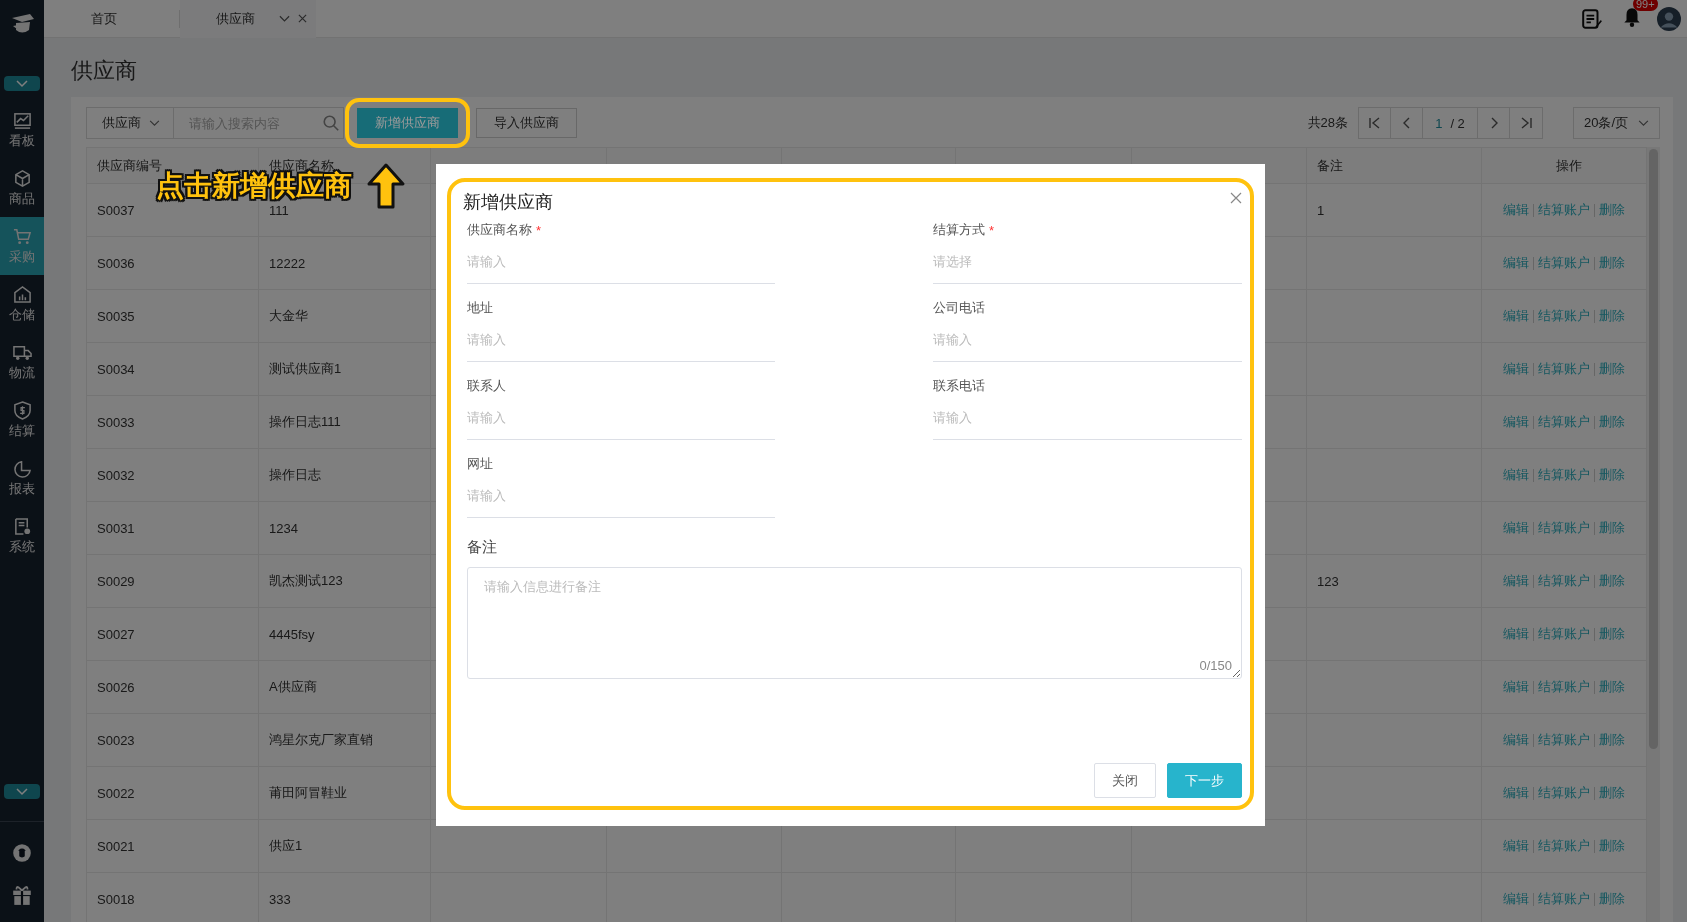 The image size is (1687, 922). I want to click on table-cell: A供应商, so click(293, 686).